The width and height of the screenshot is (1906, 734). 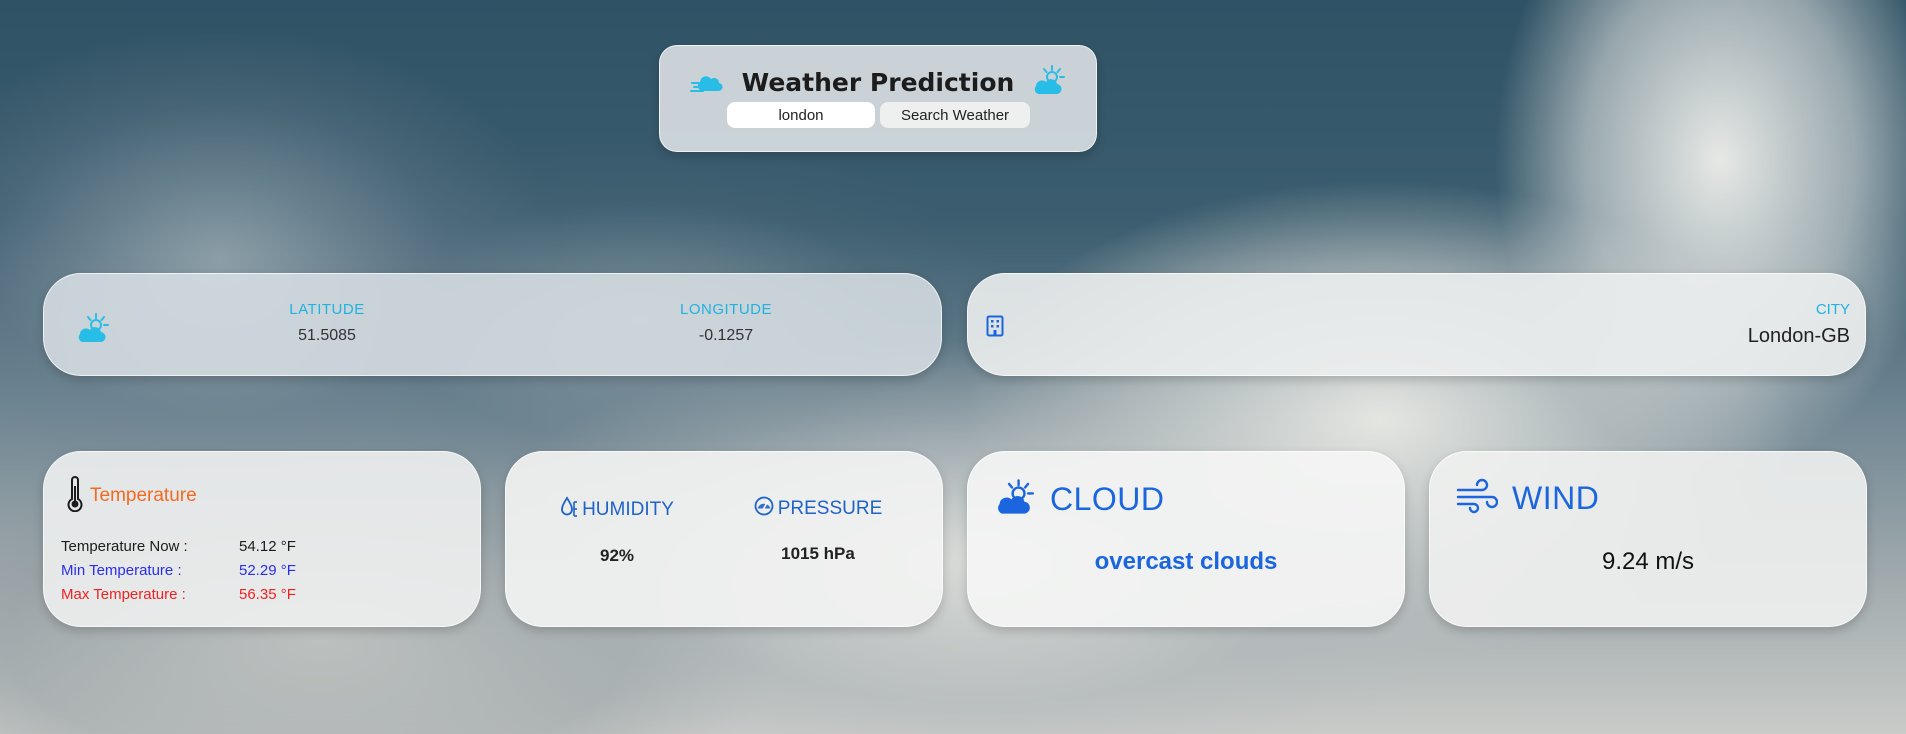 What do you see at coordinates (327, 335) in the screenshot?
I see `latitude-value: 51.5085` at bounding box center [327, 335].